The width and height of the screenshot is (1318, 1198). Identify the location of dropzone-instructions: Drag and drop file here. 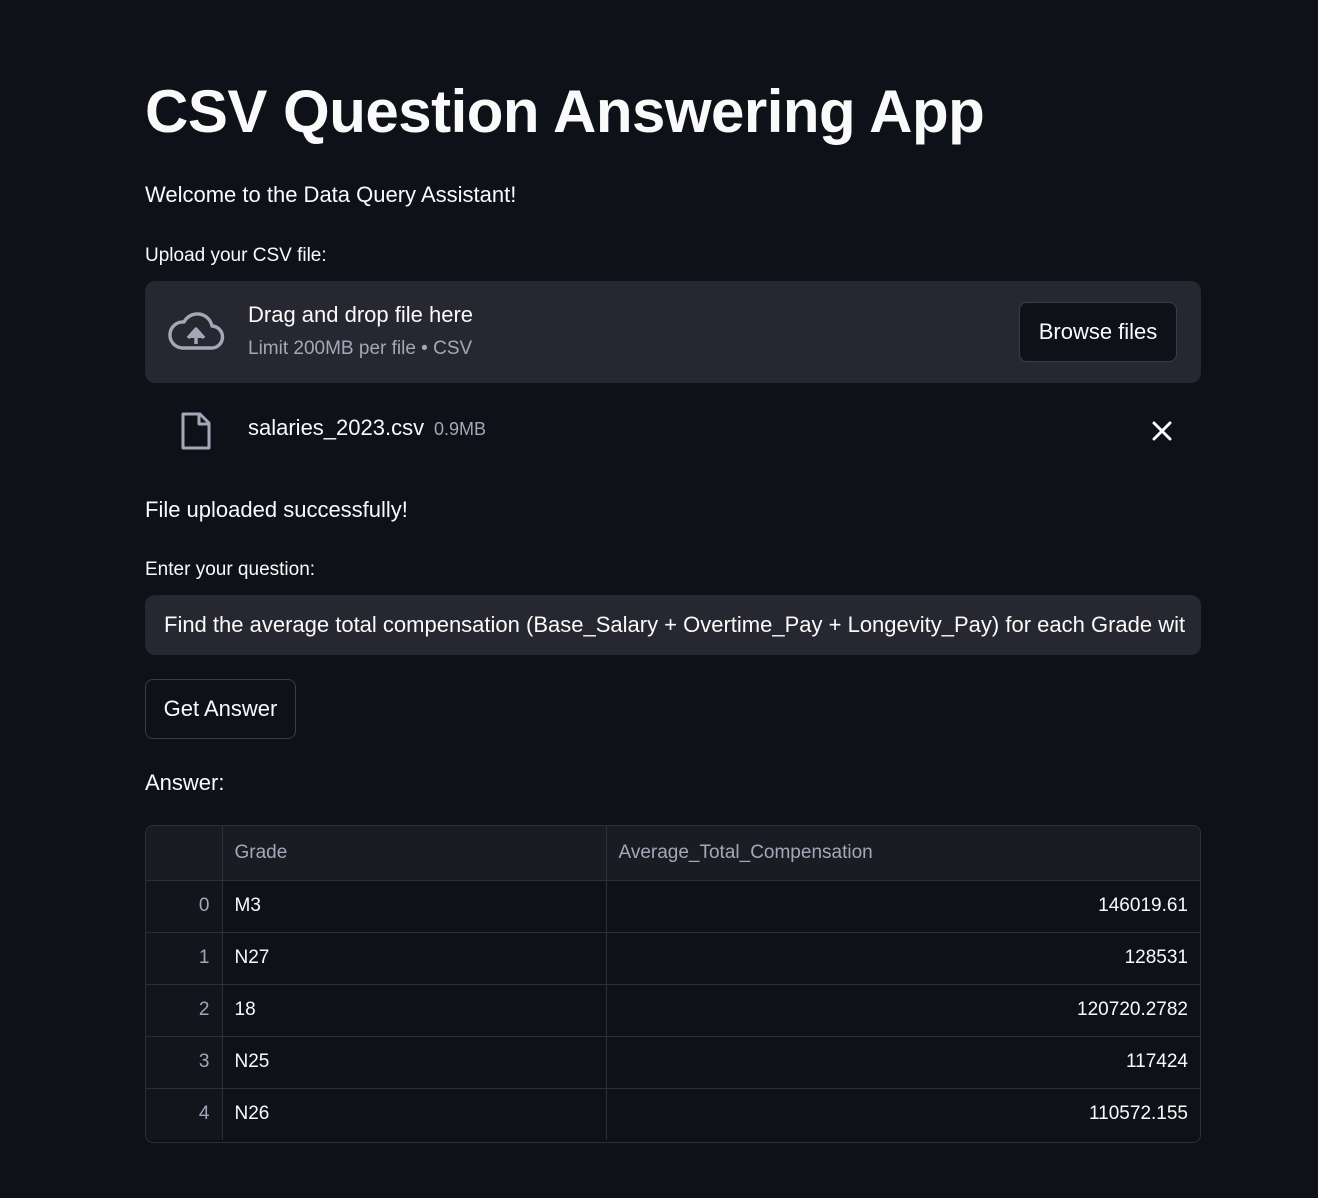
(361, 314).